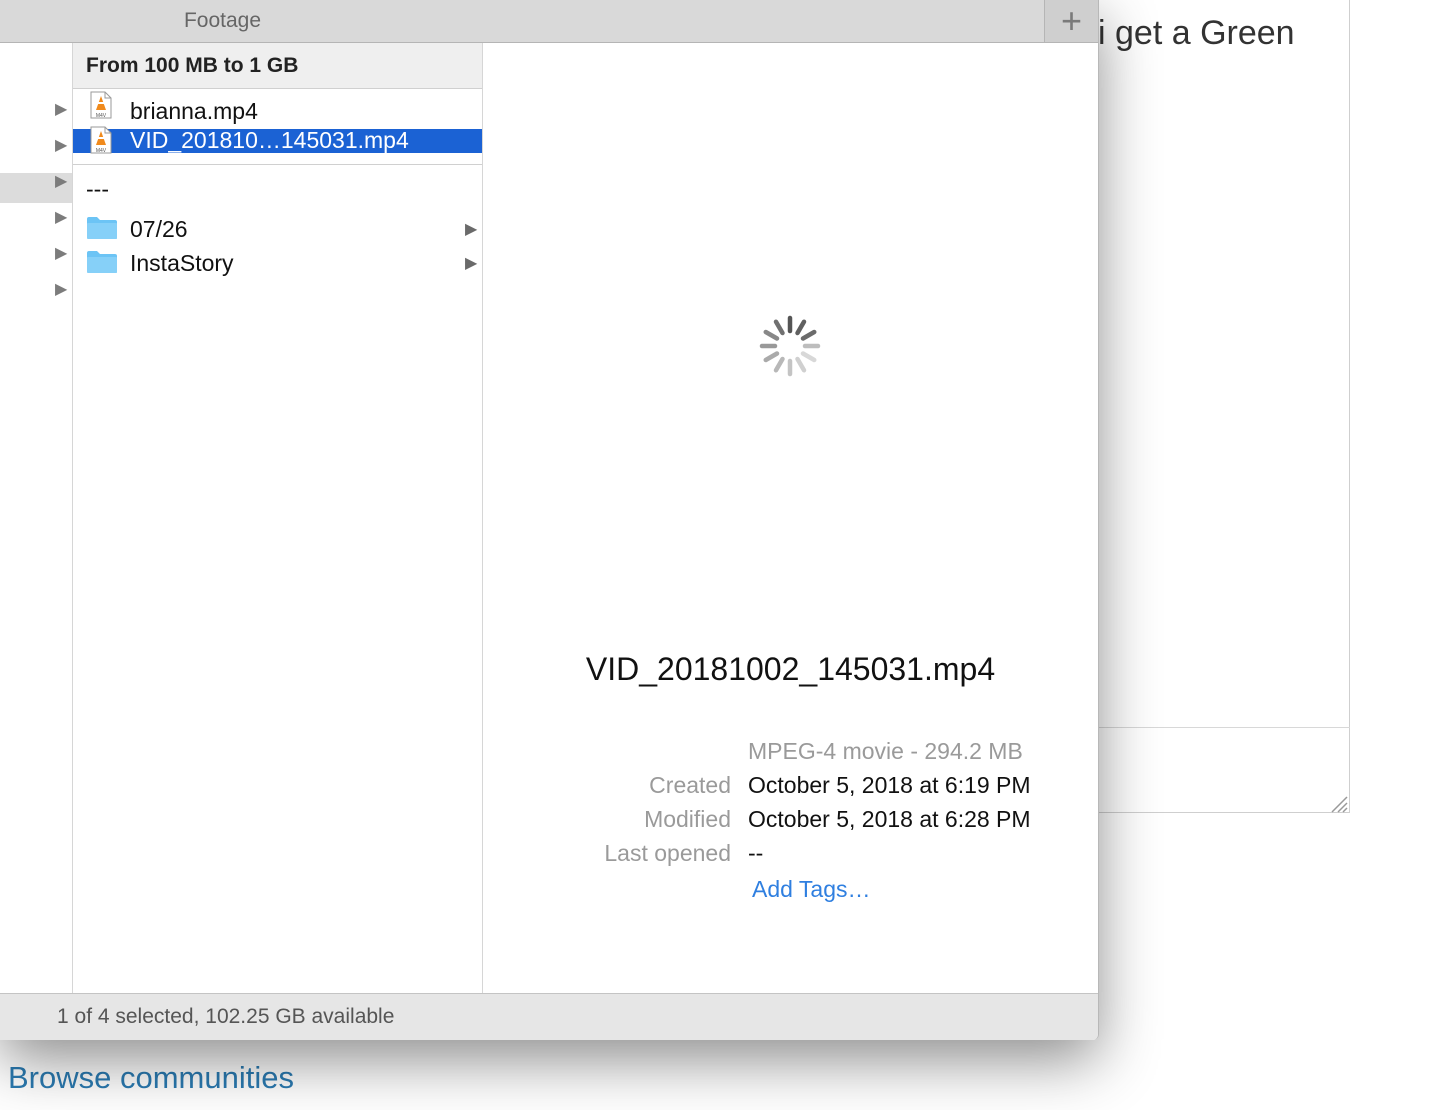 The width and height of the screenshot is (1448, 1110). I want to click on column-header-label: From 100 MB to 1 GB, so click(192, 65).